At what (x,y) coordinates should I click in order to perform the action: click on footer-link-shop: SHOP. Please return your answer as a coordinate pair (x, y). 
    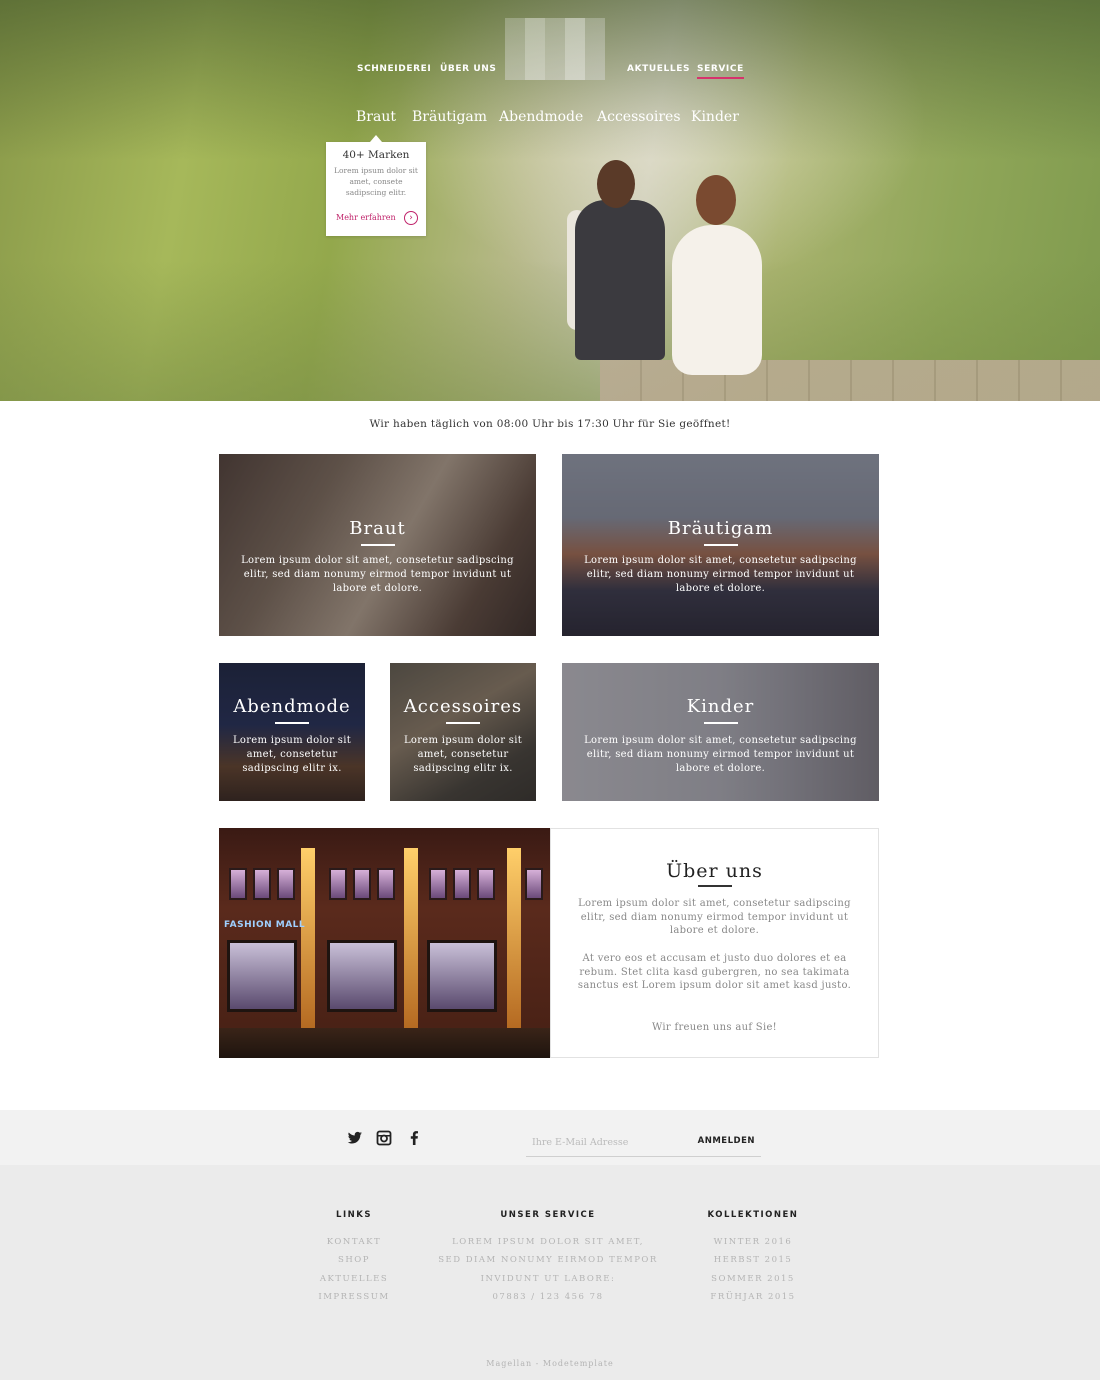
    Looking at the image, I should click on (354, 1260).